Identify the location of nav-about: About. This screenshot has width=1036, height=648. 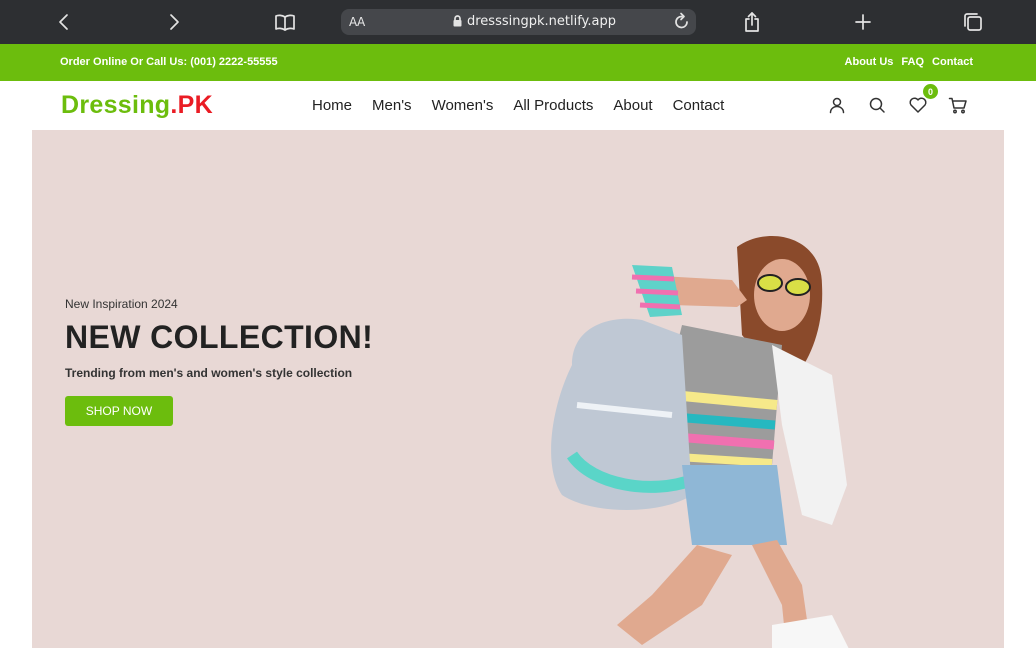
(632, 105).